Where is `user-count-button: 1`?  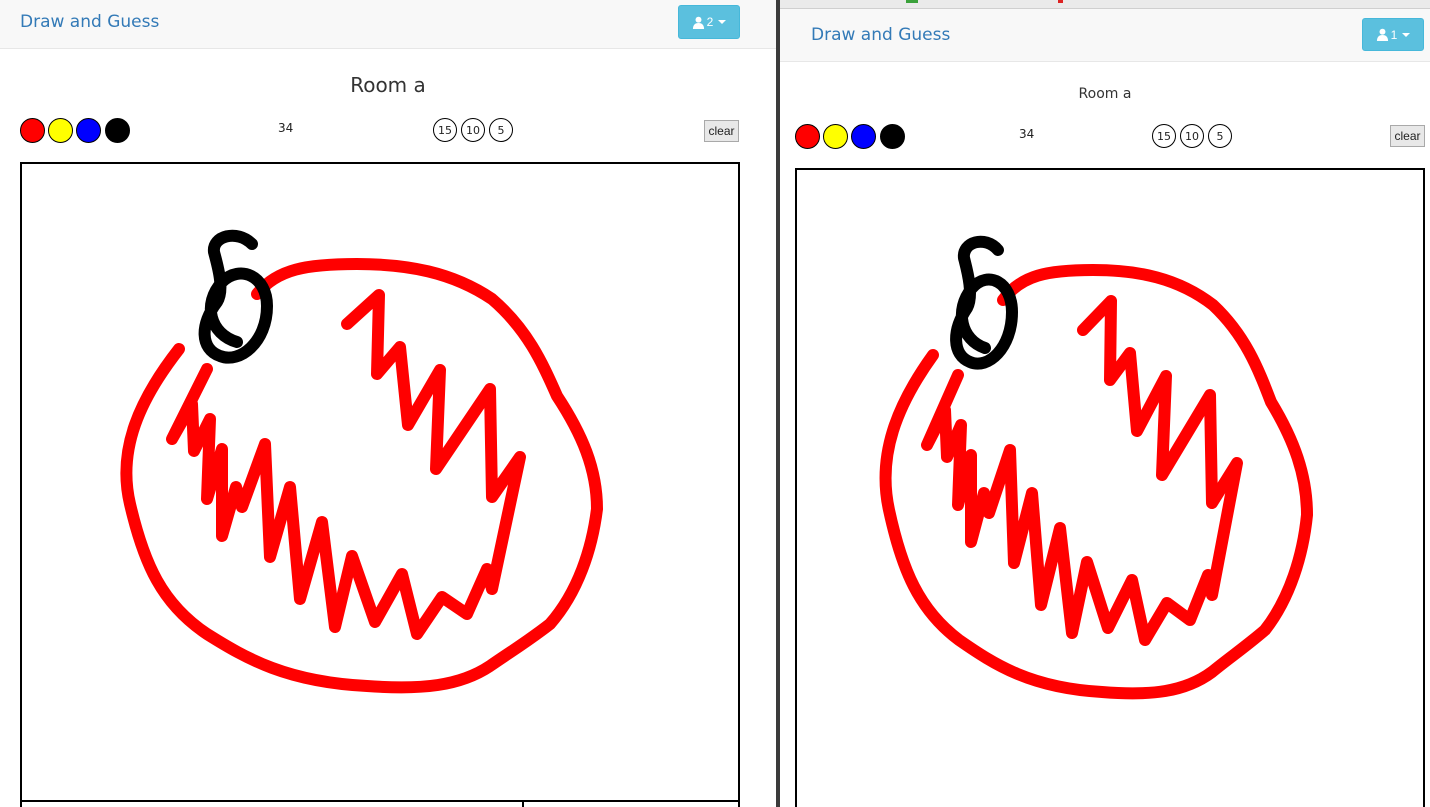
user-count-button: 1 is located at coordinates (1393, 34).